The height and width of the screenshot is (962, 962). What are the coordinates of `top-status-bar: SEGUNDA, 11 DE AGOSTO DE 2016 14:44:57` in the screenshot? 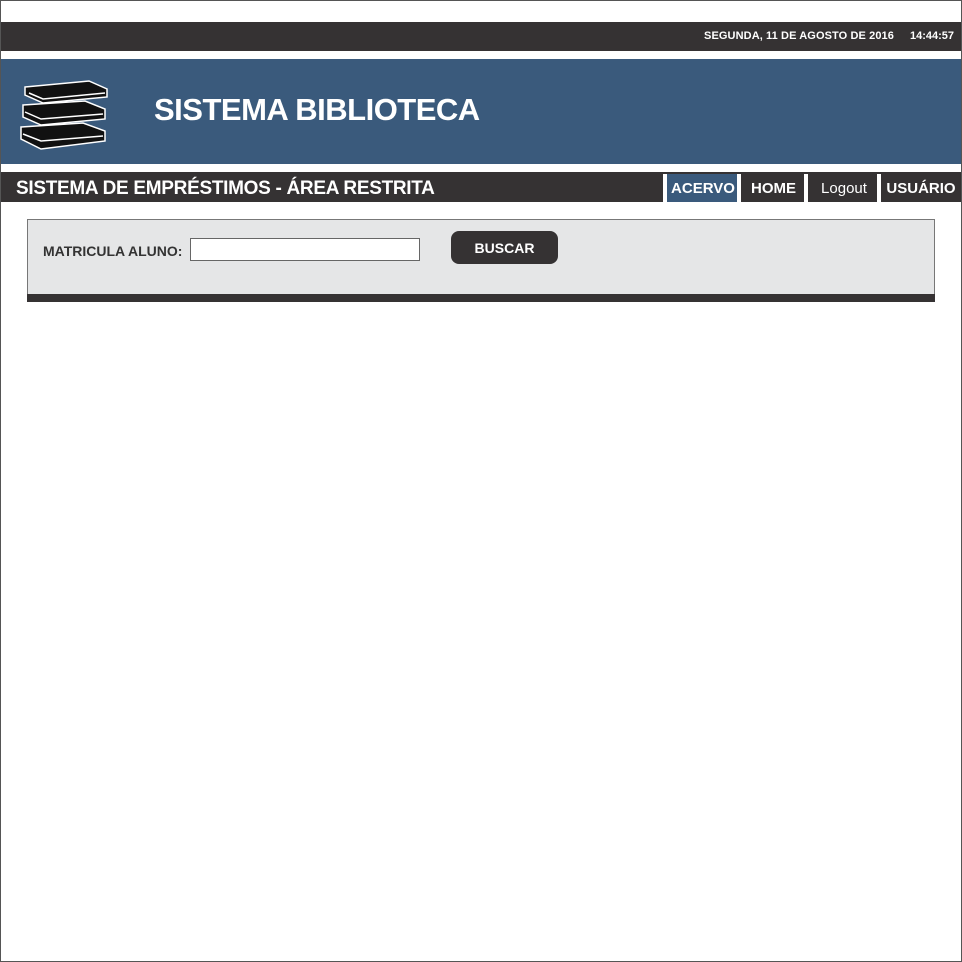 It's located at (481, 36).